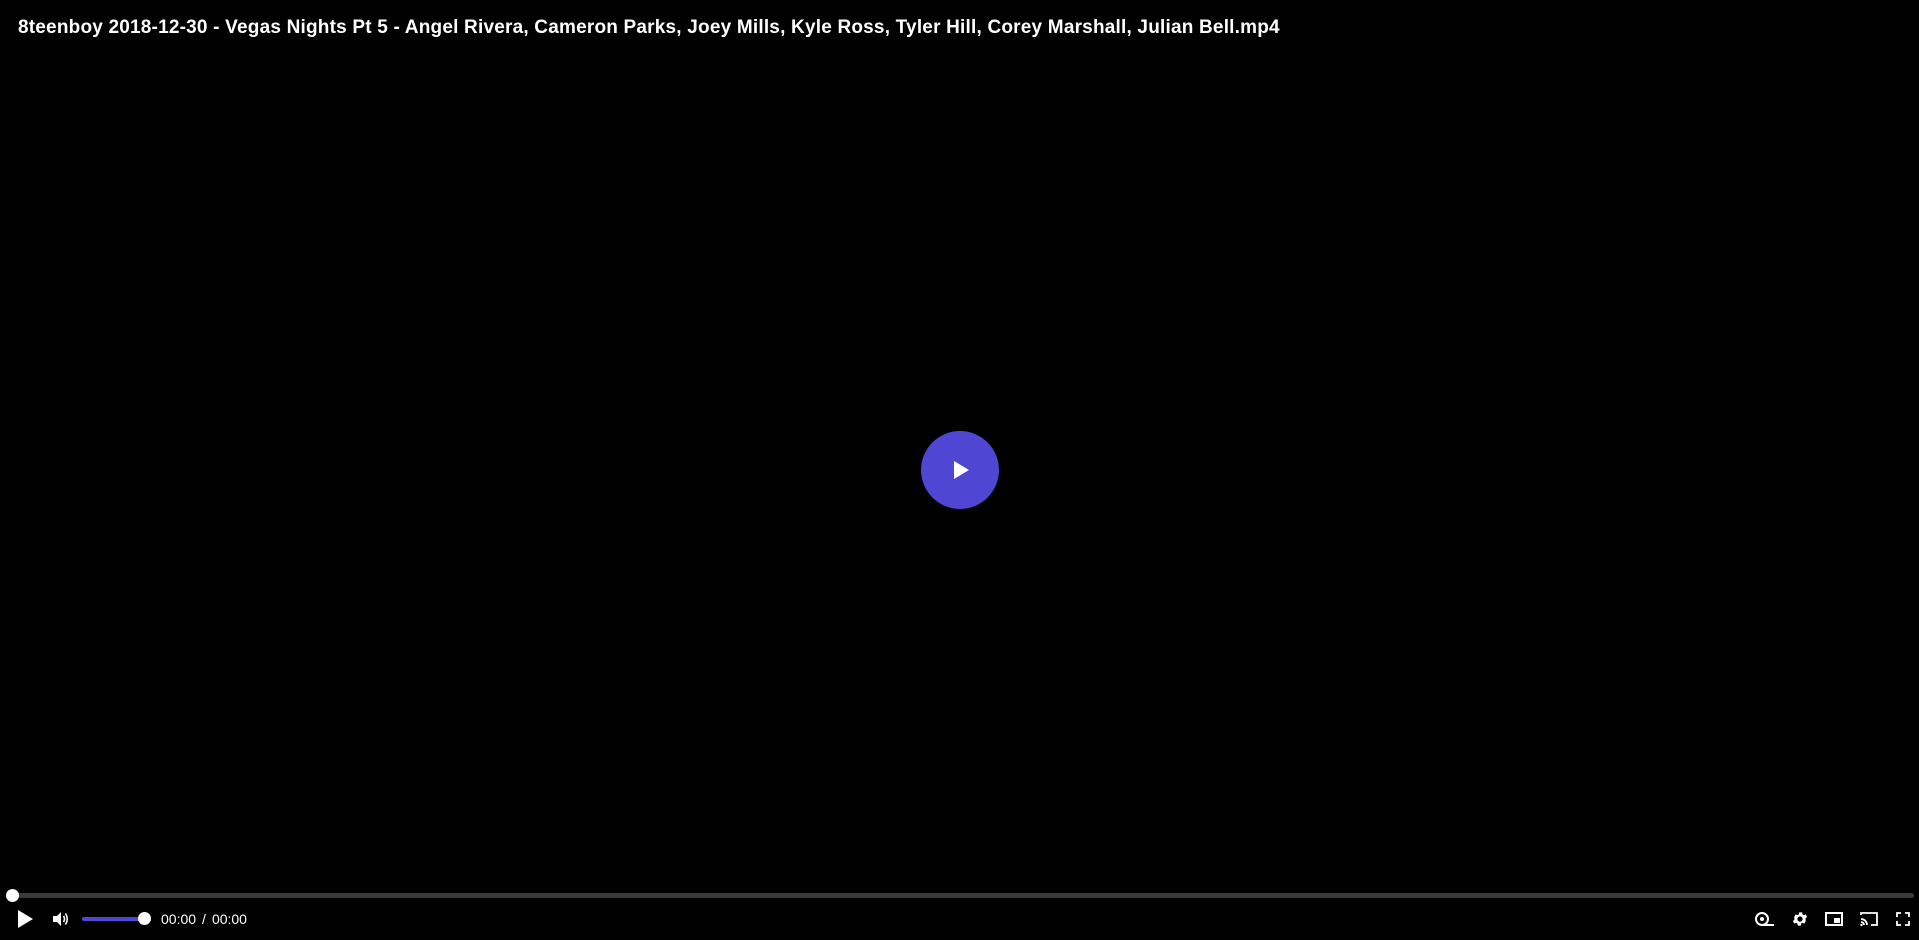 The height and width of the screenshot is (940, 1919). I want to click on mute-button, so click(61, 919).